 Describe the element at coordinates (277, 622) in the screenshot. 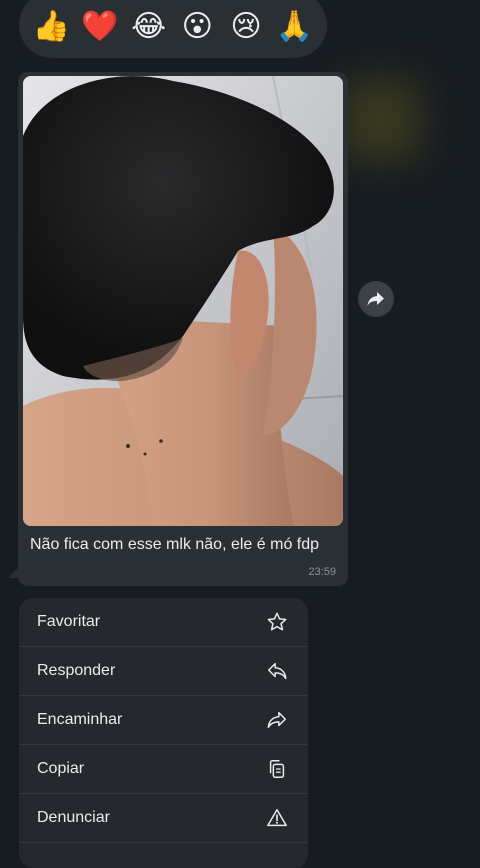

I see `star-icon` at that location.